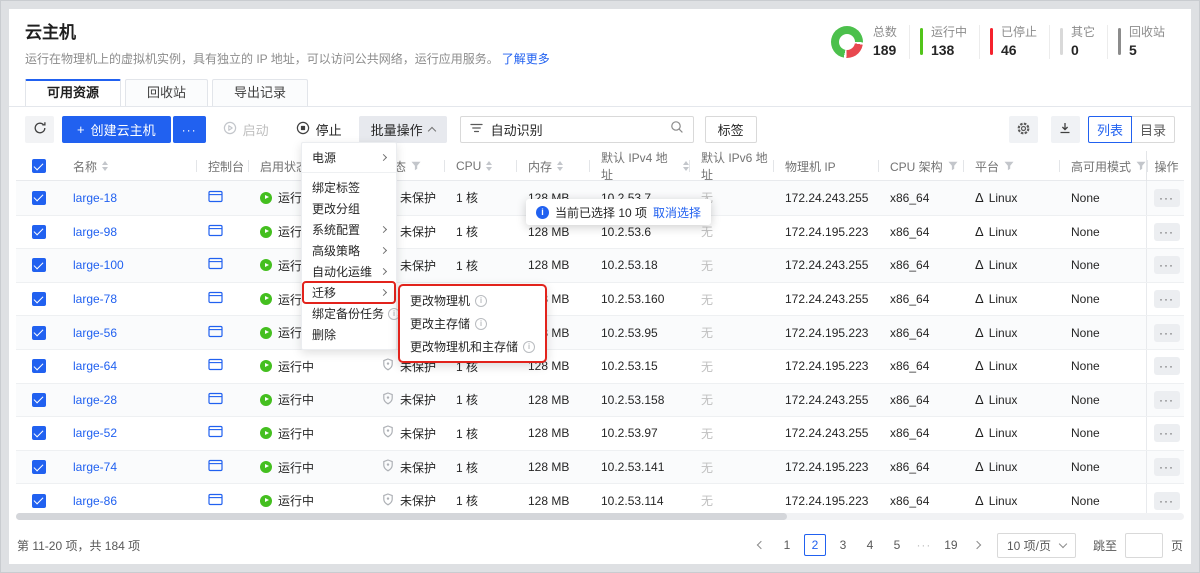 This screenshot has height=573, width=1200. What do you see at coordinates (349, 208) in the screenshot?
I see `menu-item-change-group: 更改分组` at bounding box center [349, 208].